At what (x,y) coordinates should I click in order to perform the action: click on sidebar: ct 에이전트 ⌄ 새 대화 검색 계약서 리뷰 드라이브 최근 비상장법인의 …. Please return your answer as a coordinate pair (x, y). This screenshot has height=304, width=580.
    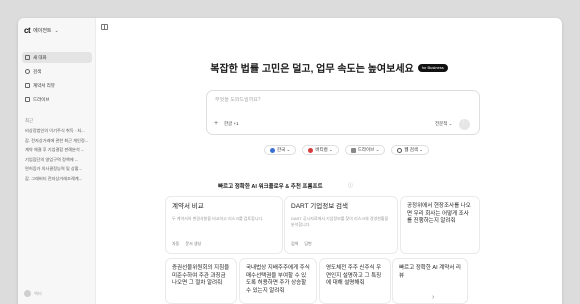
    Looking at the image, I should click on (57, 161).